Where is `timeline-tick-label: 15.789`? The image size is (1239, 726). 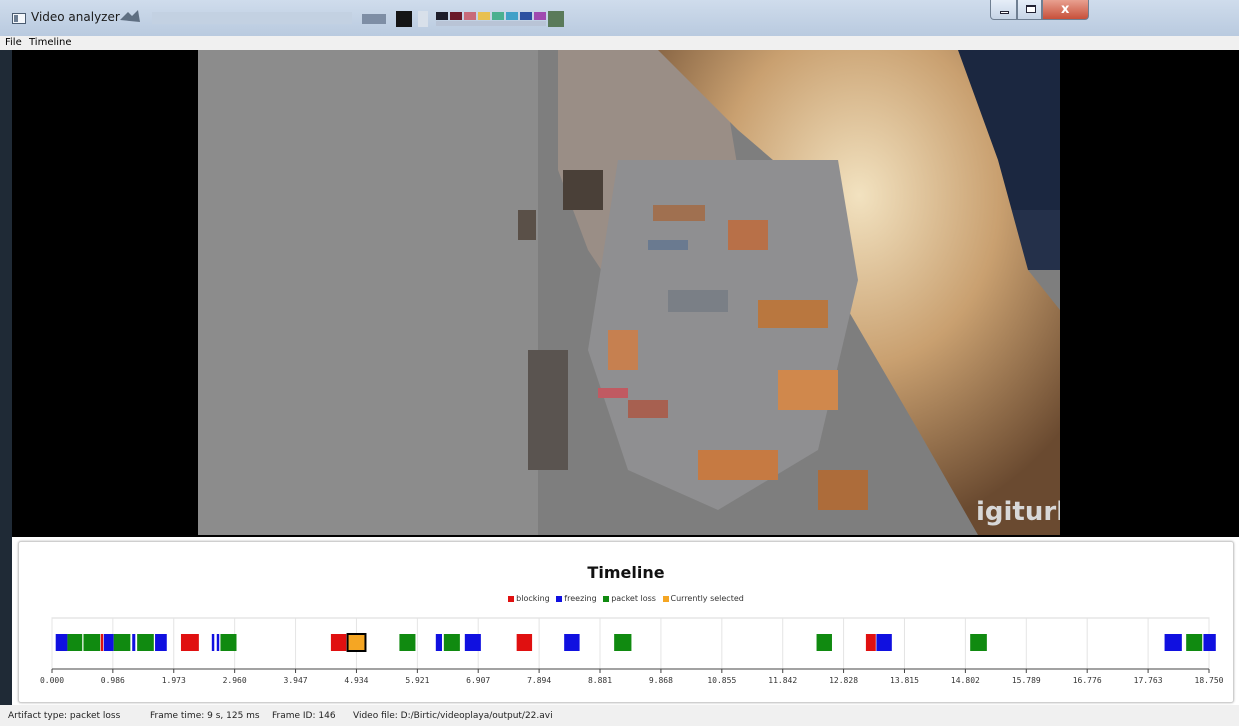 timeline-tick-label: 15.789 is located at coordinates (1026, 680).